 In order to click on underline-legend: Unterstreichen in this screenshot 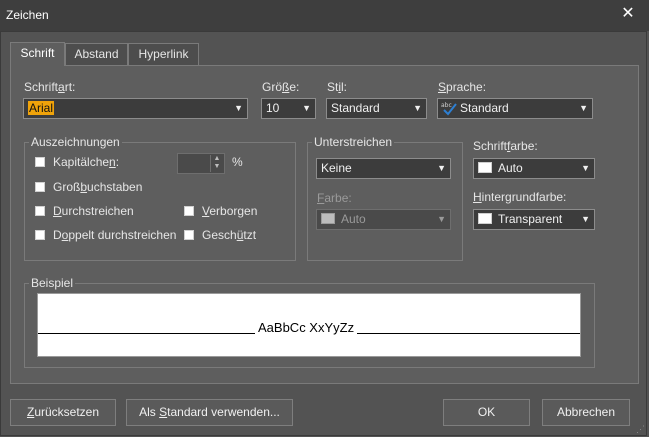, I will do `click(353, 142)`.